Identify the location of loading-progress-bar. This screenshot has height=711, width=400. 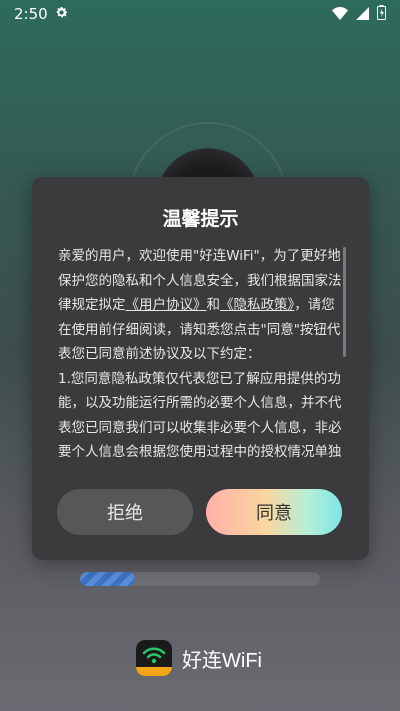
(200, 579).